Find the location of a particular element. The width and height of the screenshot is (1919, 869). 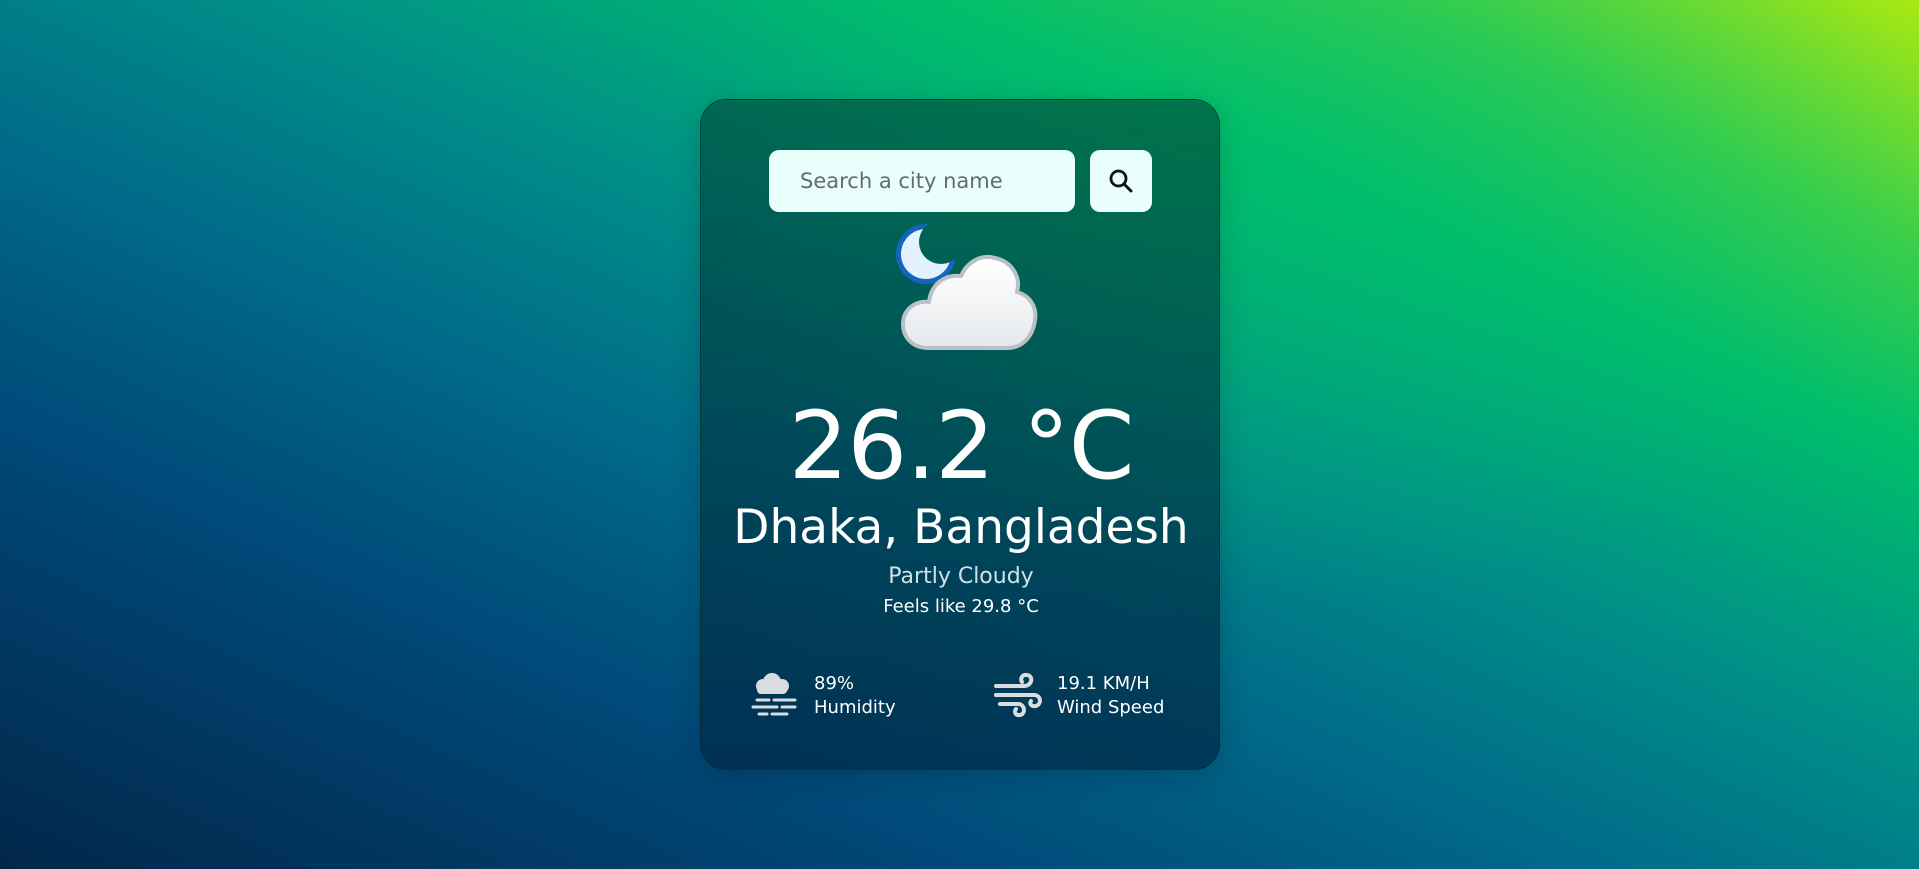

wind-value: 19.1 KM/H is located at coordinates (1103, 683).